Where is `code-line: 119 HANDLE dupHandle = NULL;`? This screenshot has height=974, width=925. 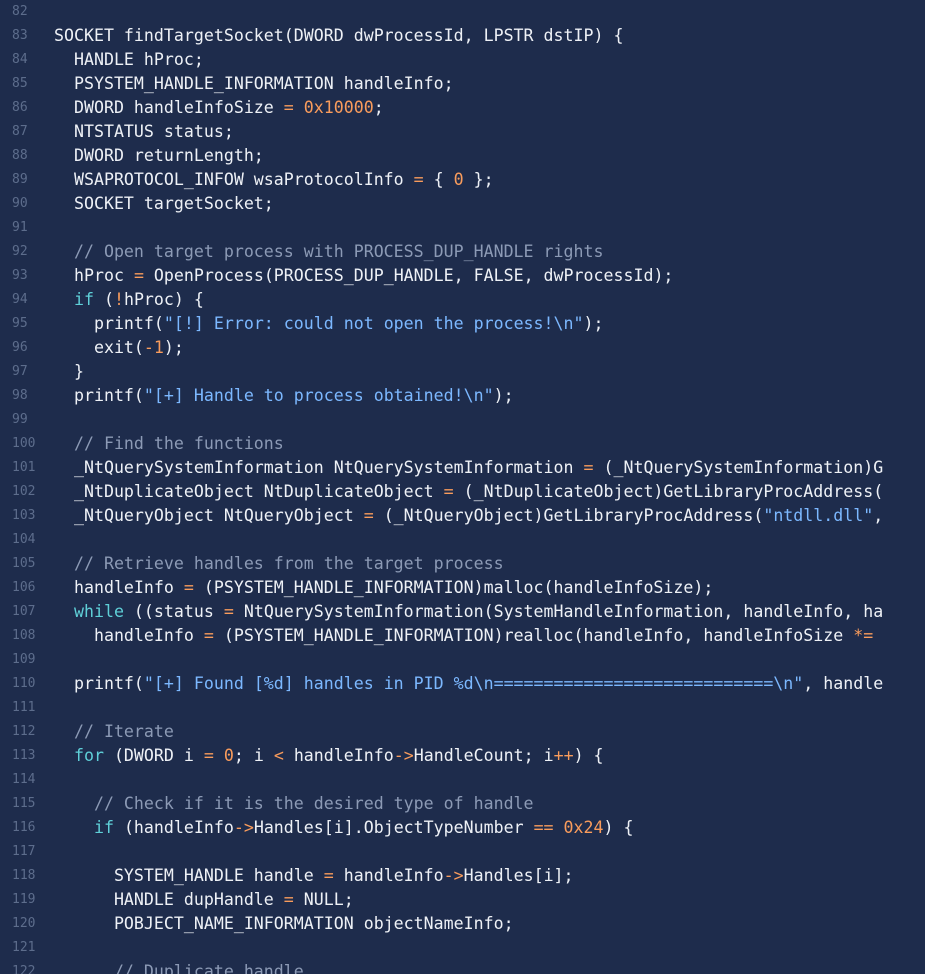 code-line: 119 HANDLE dupHandle = NULL; is located at coordinates (462, 900).